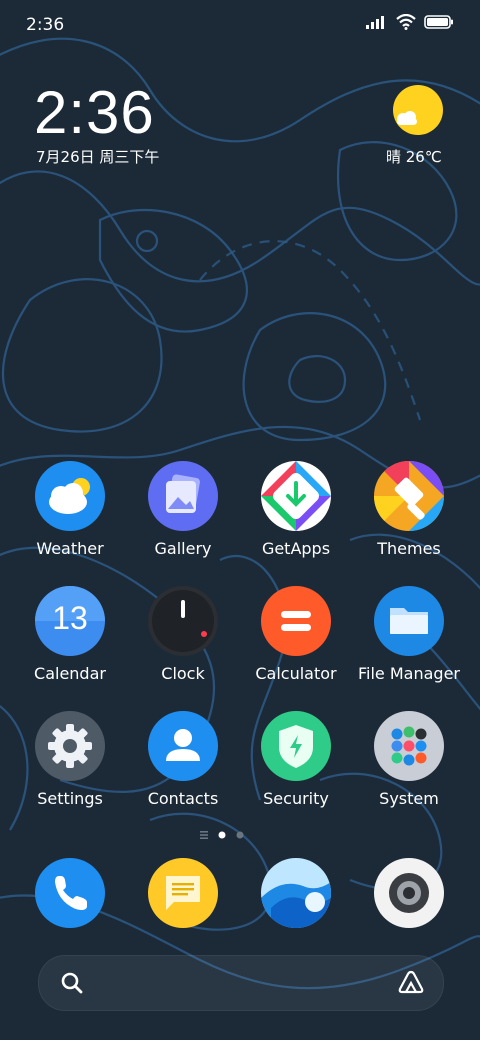 The image size is (480, 1040). I want to click on app-system-folder: System, so click(409, 759).